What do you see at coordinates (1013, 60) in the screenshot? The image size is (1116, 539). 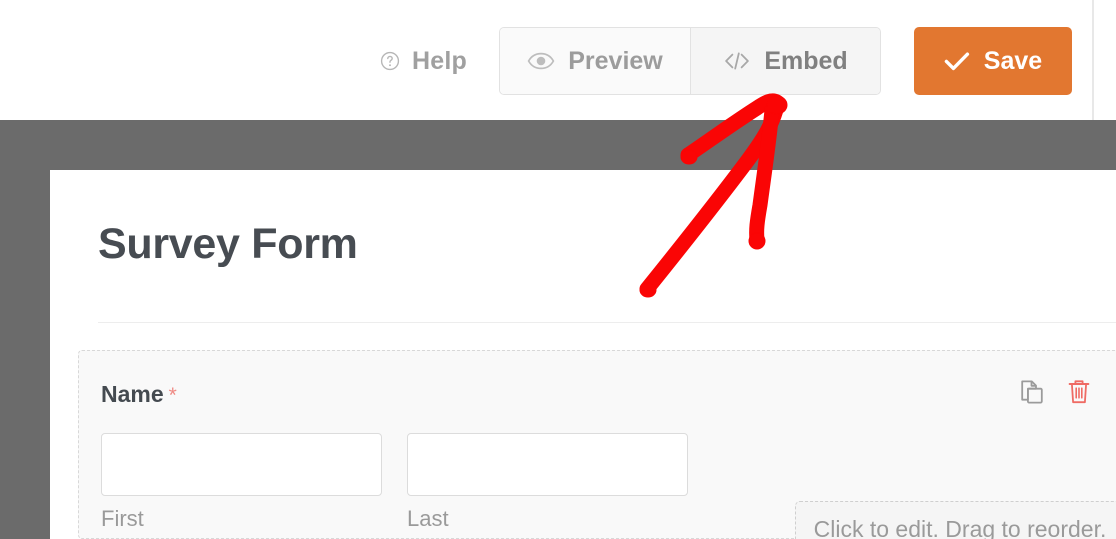 I see `save-label: Save` at bounding box center [1013, 60].